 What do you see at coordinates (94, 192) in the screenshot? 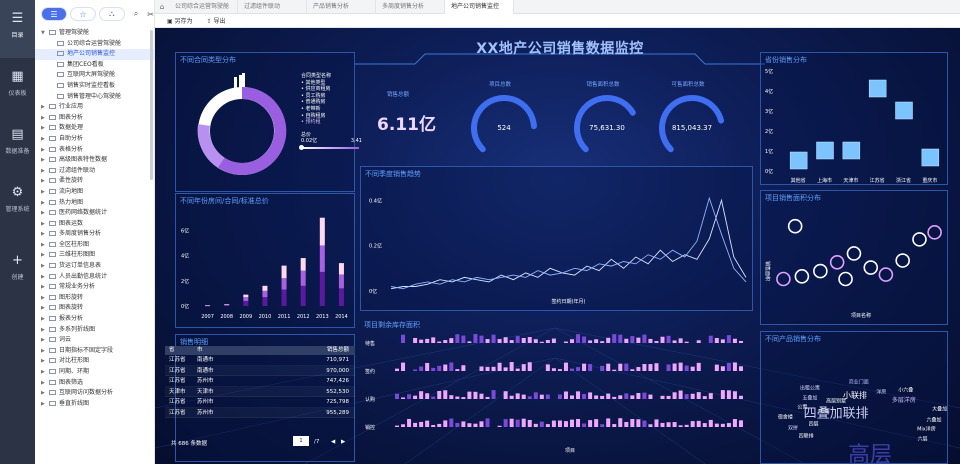
I see `tree-node: ▶ 流向地图` at bounding box center [94, 192].